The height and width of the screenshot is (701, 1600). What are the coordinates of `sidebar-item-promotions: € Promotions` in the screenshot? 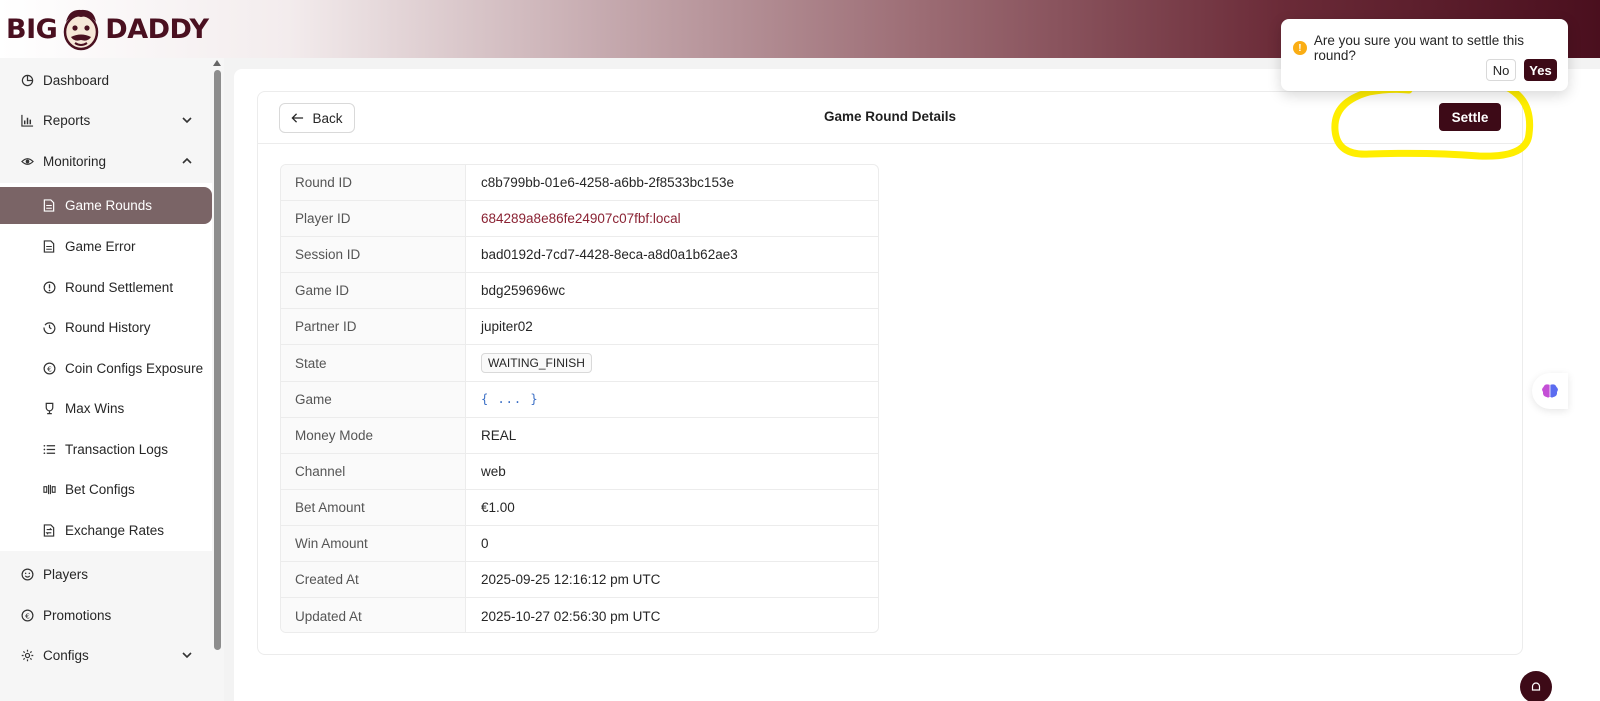 It's located at (106, 615).